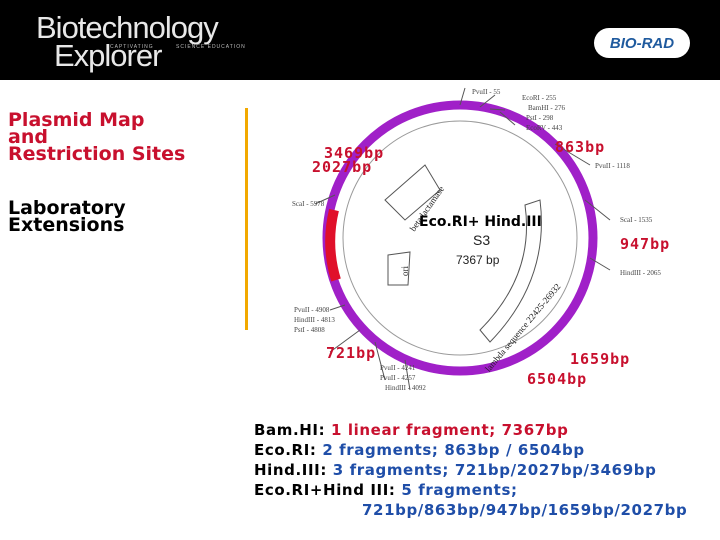  What do you see at coordinates (314, 320) in the screenshot?
I see `site-label: HindIII - 4813` at bounding box center [314, 320].